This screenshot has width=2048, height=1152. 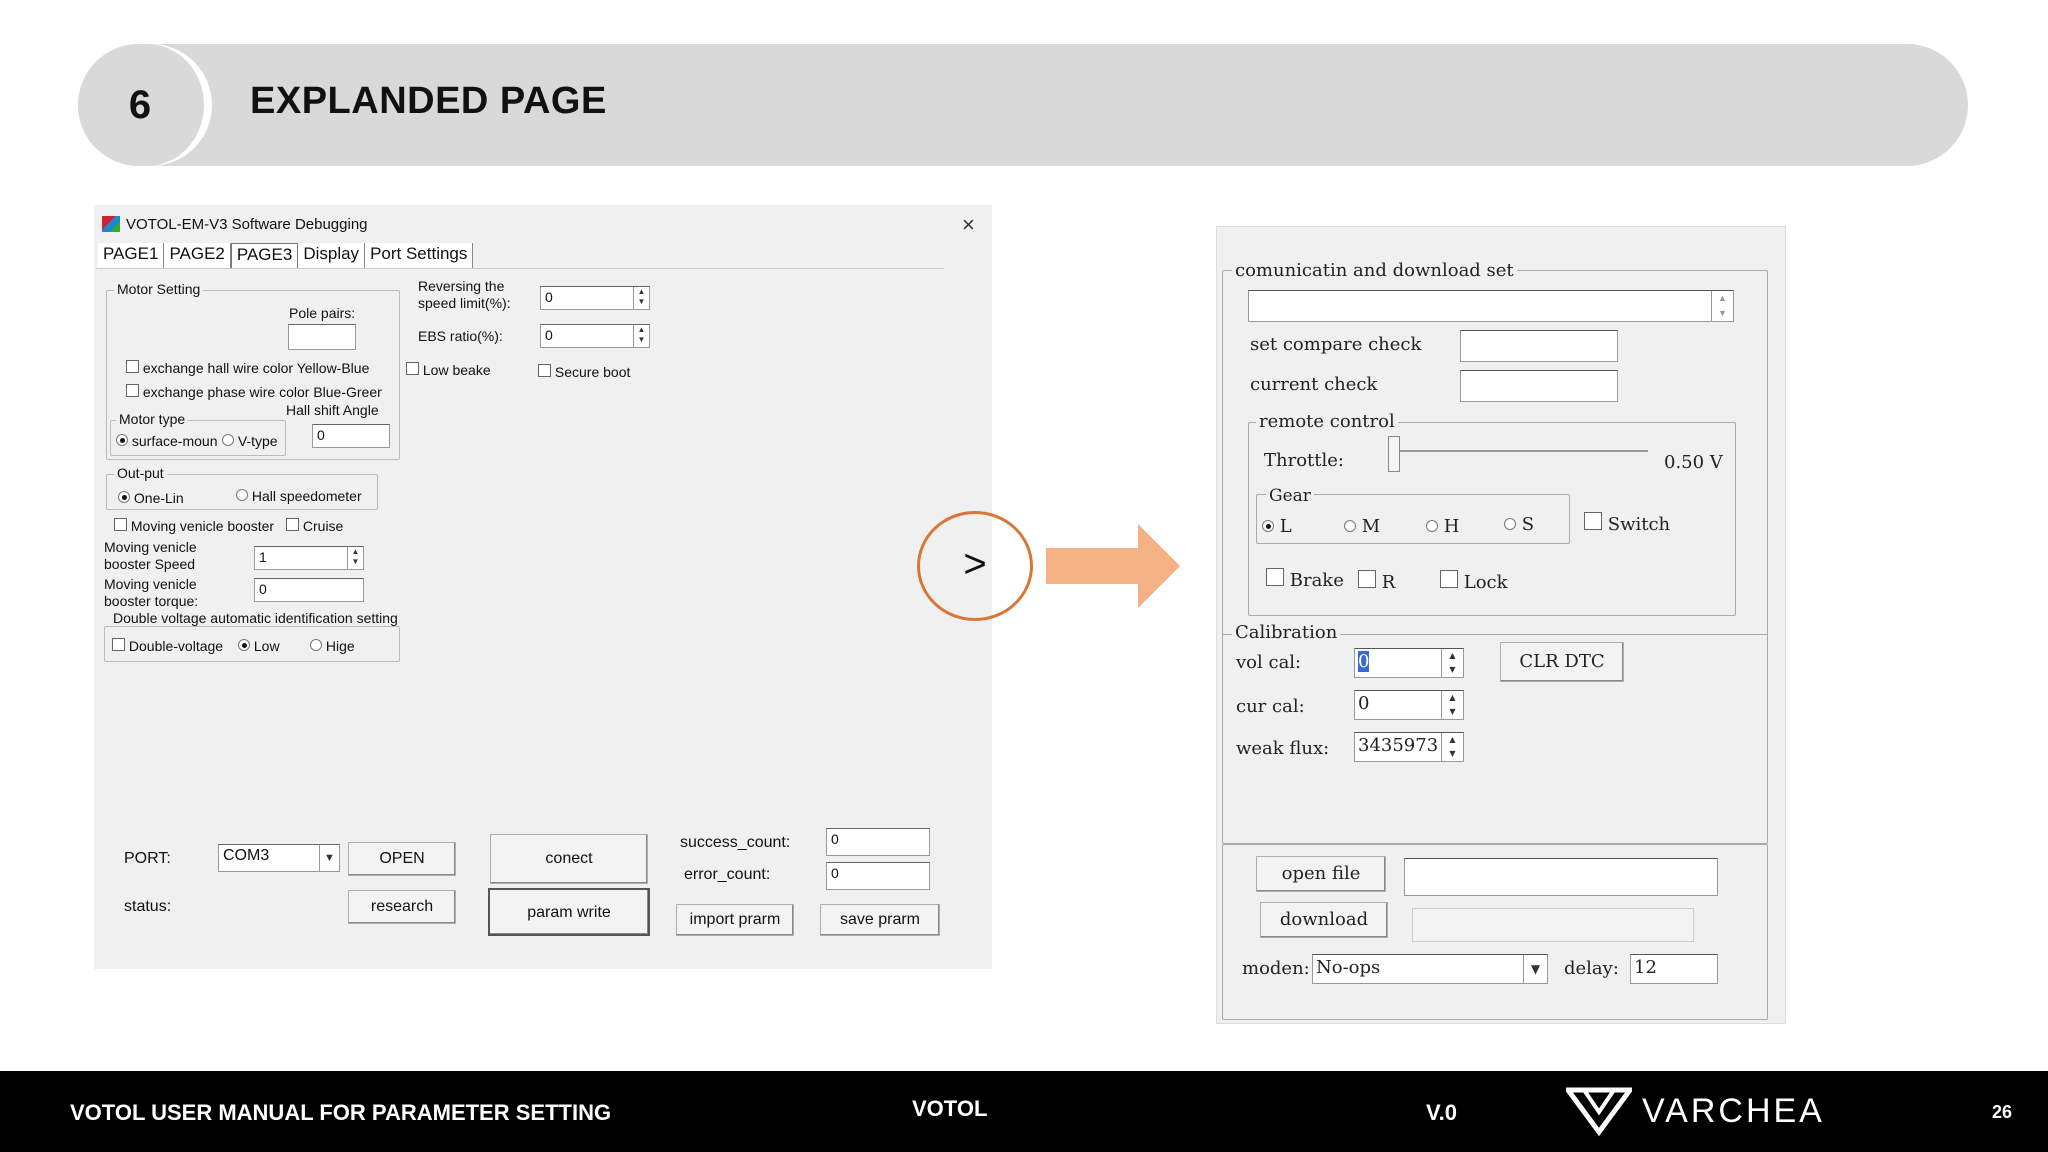 I want to click on weak-flux-label: weak flux:, so click(x=1283, y=748).